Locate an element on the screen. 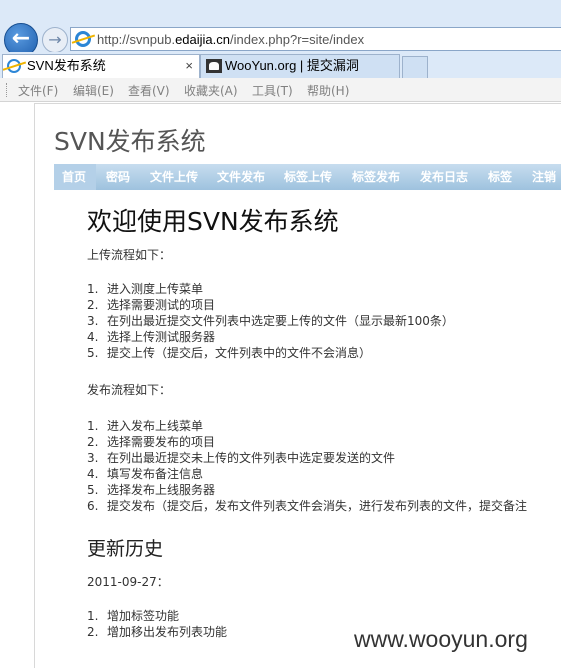  forward-button: → is located at coordinates (55, 40).